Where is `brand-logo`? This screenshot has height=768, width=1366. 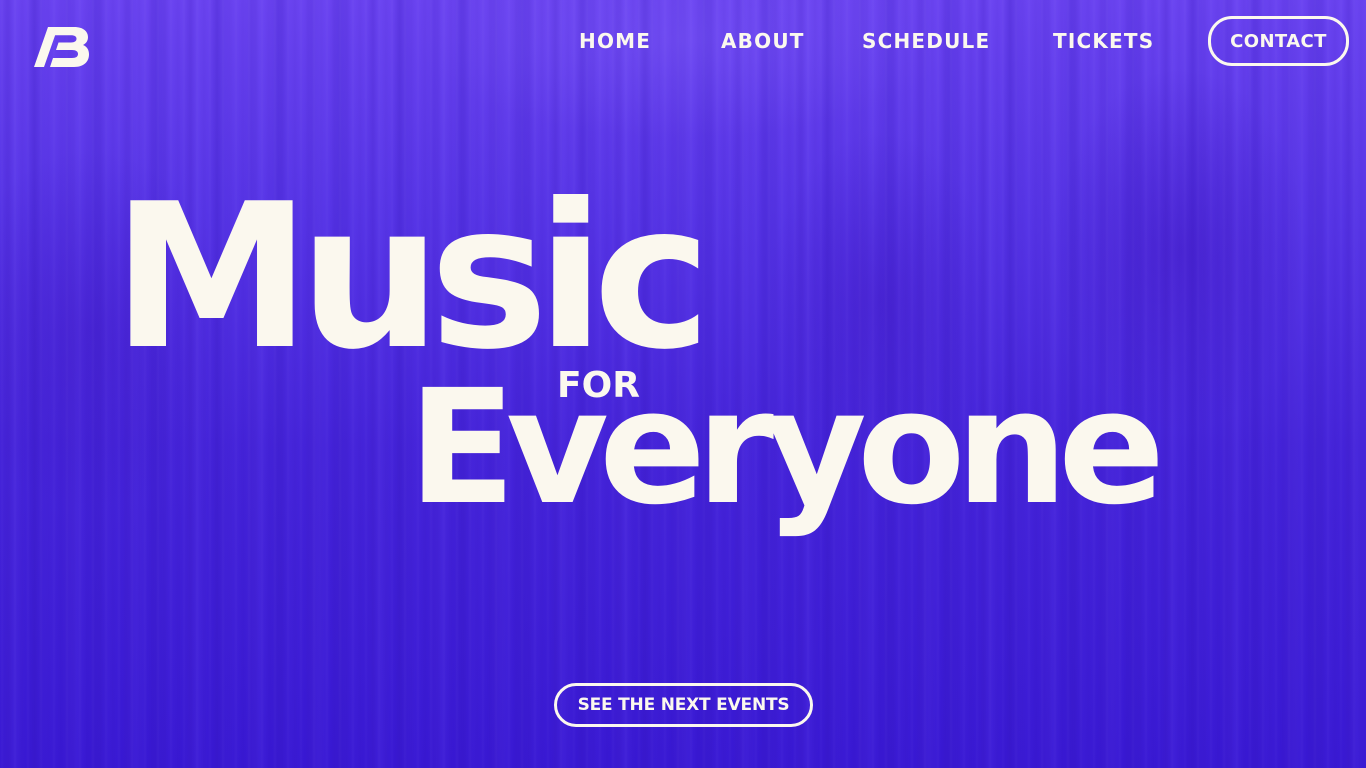 brand-logo is located at coordinates (62, 46).